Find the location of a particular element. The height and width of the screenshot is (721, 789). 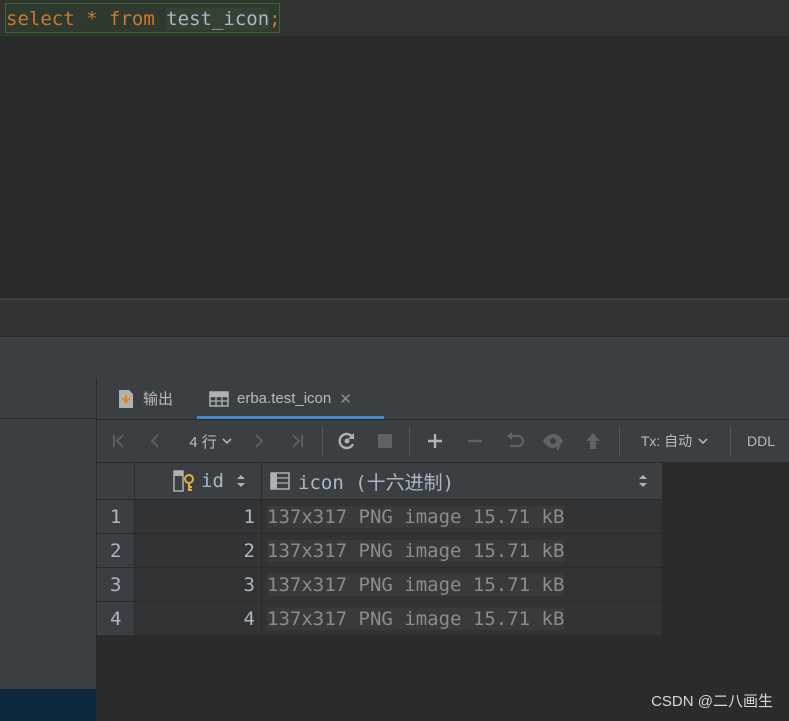

table-icon is located at coordinates (219, 398).